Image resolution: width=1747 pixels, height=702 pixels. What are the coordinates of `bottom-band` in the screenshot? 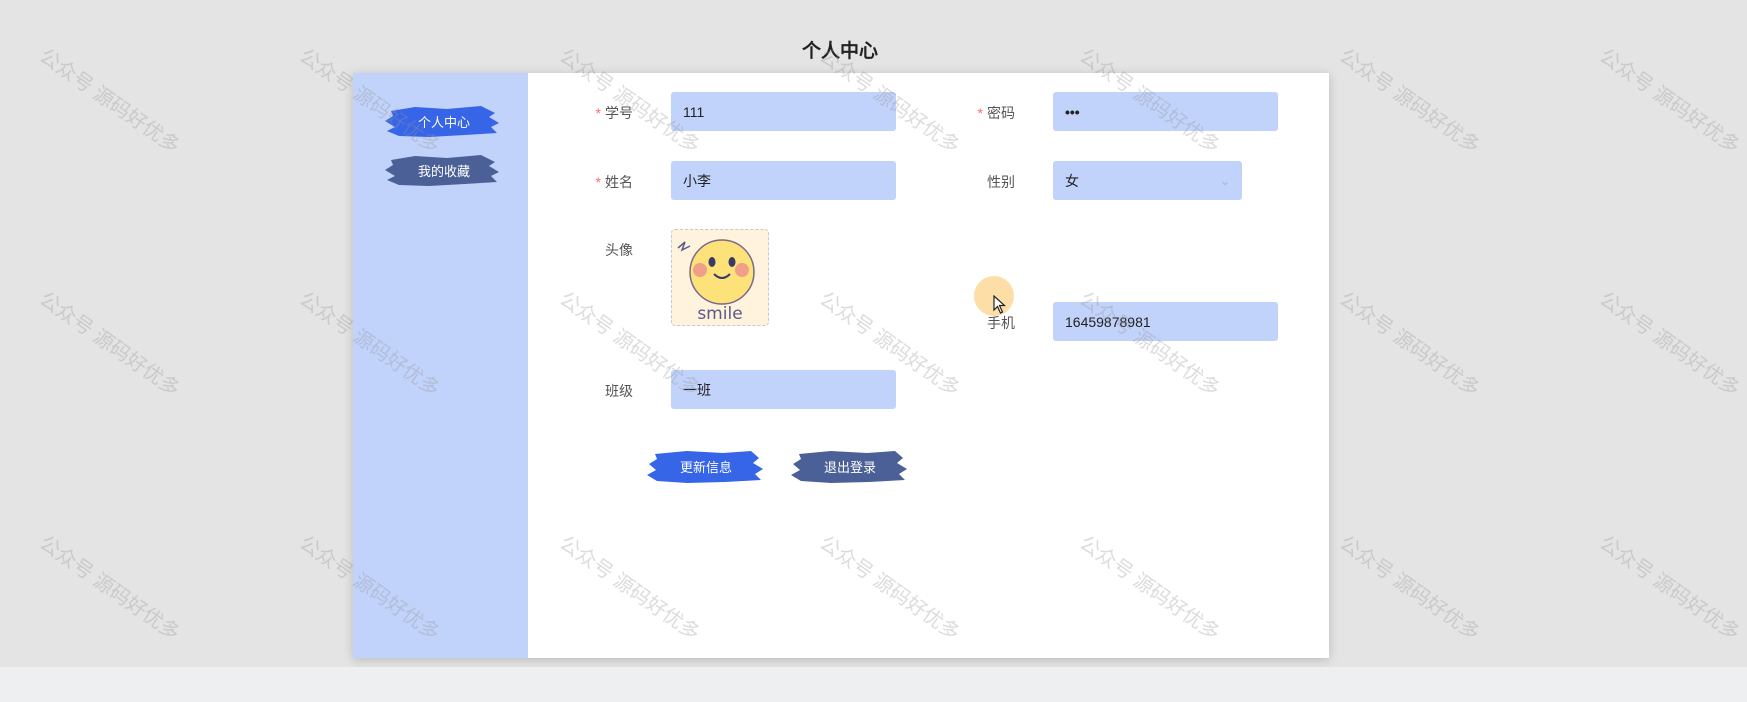 It's located at (873, 684).